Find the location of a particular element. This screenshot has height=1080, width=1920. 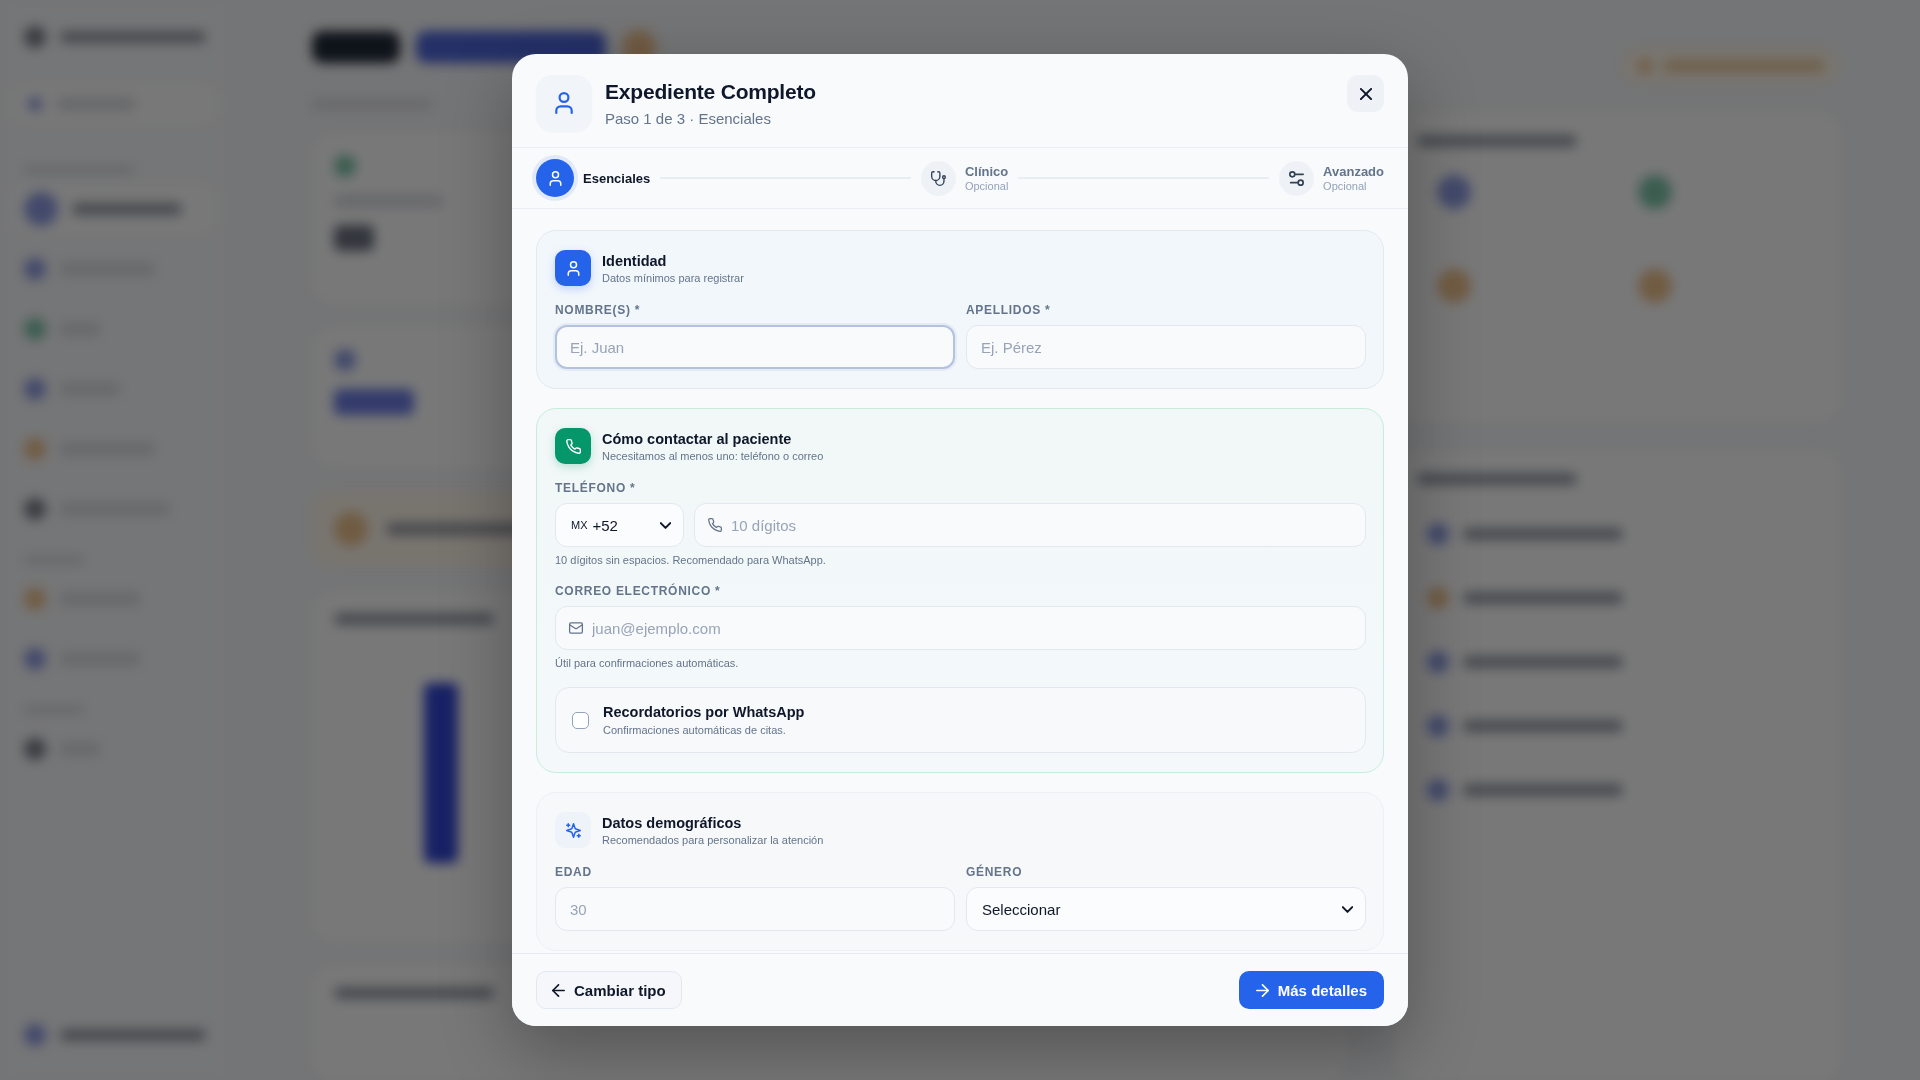

sliders-icon is located at coordinates (1297, 178).